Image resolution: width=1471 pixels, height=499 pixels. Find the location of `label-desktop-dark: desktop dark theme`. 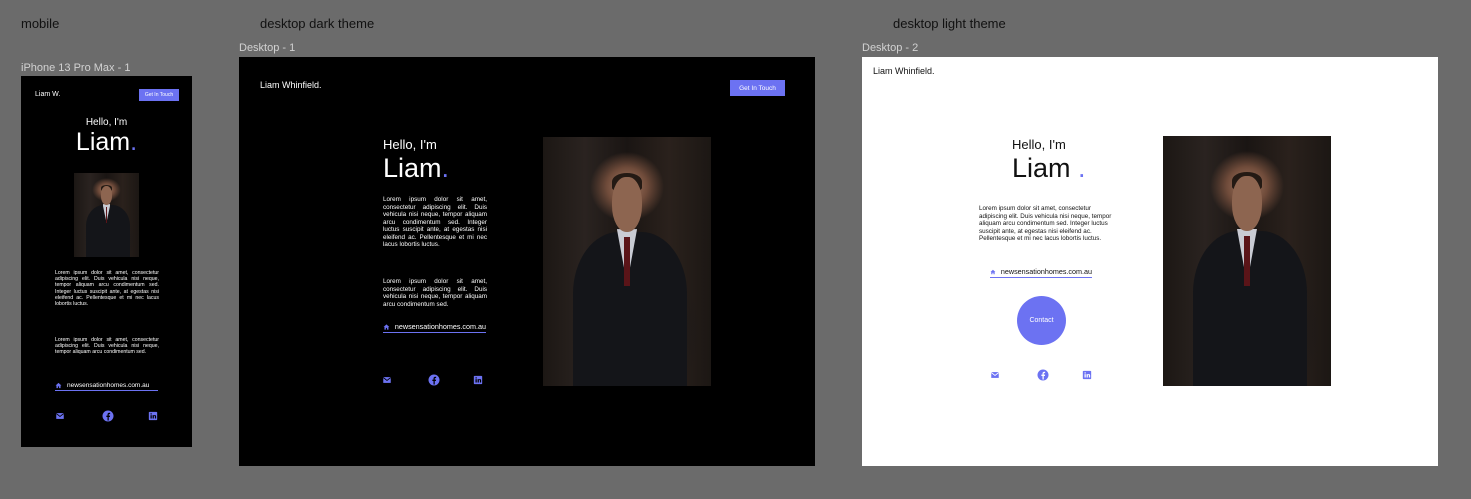

label-desktop-dark: desktop dark theme is located at coordinates (317, 23).